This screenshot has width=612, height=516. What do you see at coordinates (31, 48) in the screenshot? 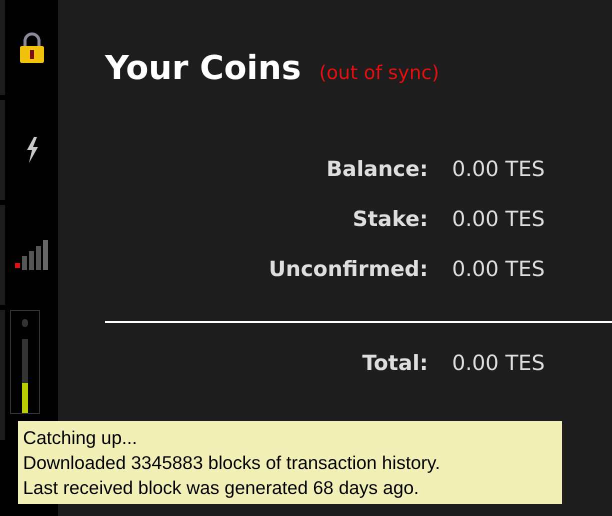
I see `lock-icon` at bounding box center [31, 48].